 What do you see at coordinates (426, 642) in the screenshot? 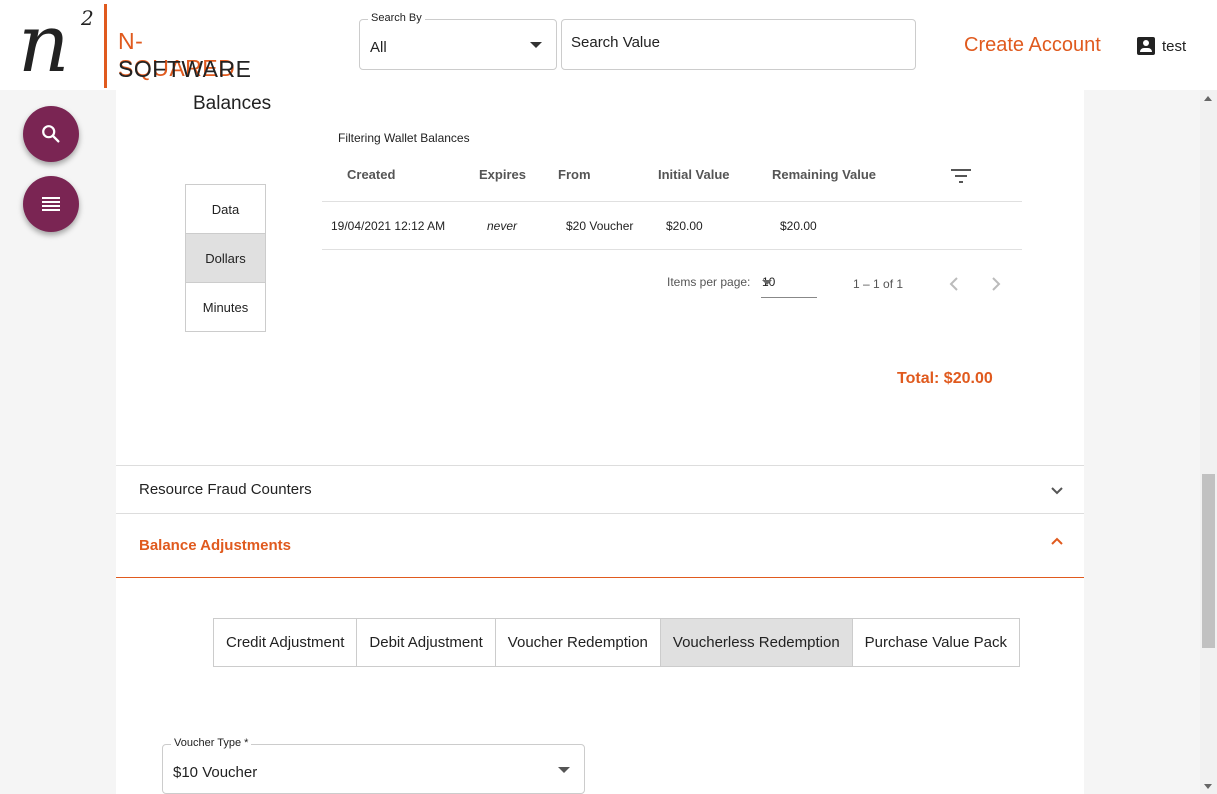
I see `tab-debit-adjustment: Debit Adjustment` at bounding box center [426, 642].